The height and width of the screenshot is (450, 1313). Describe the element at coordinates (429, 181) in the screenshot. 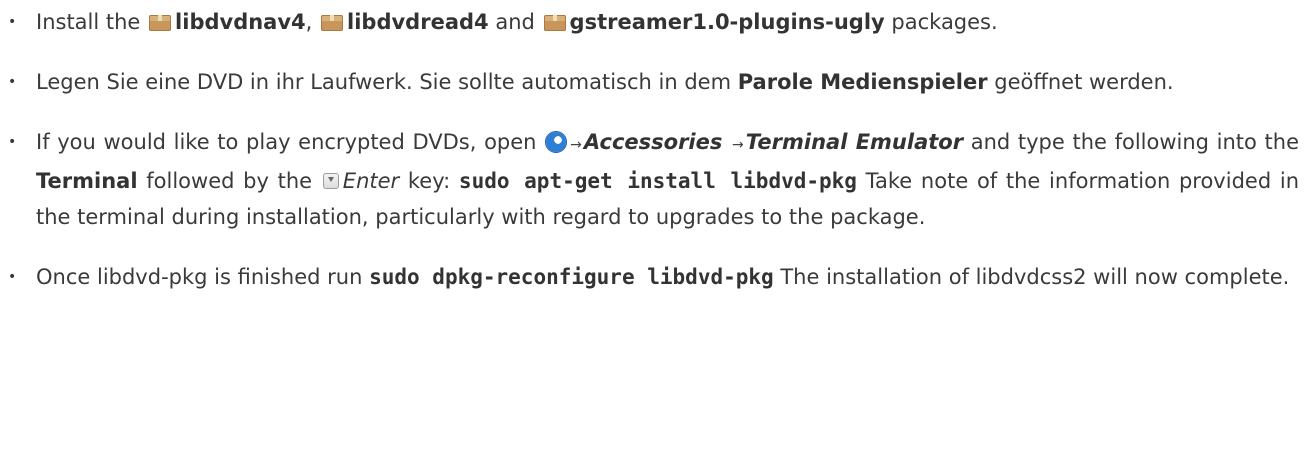

I see `key-suffix-text: key:` at that location.